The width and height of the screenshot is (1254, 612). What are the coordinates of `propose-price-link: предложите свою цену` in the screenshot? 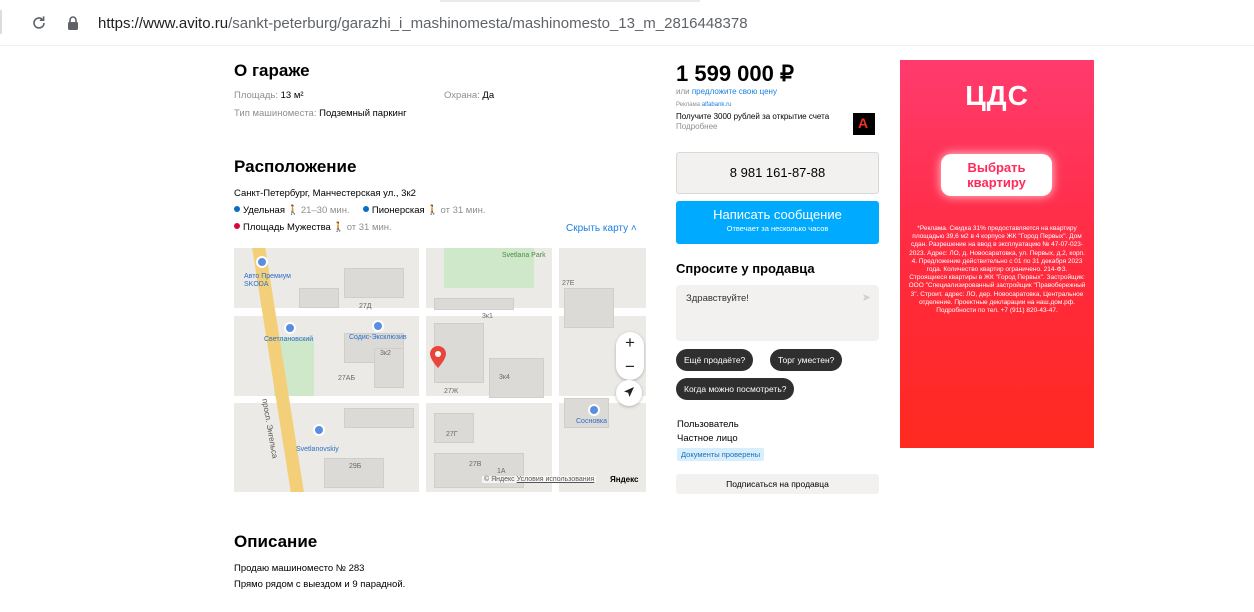 It's located at (734, 91).